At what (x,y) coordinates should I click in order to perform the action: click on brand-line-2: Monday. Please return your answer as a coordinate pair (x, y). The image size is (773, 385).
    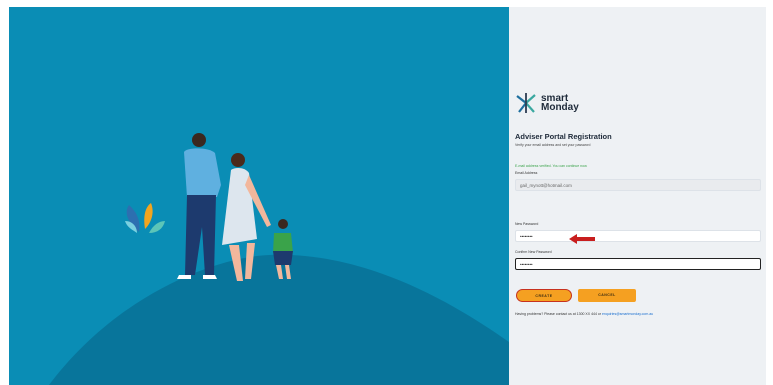
    Looking at the image, I should click on (560, 107).